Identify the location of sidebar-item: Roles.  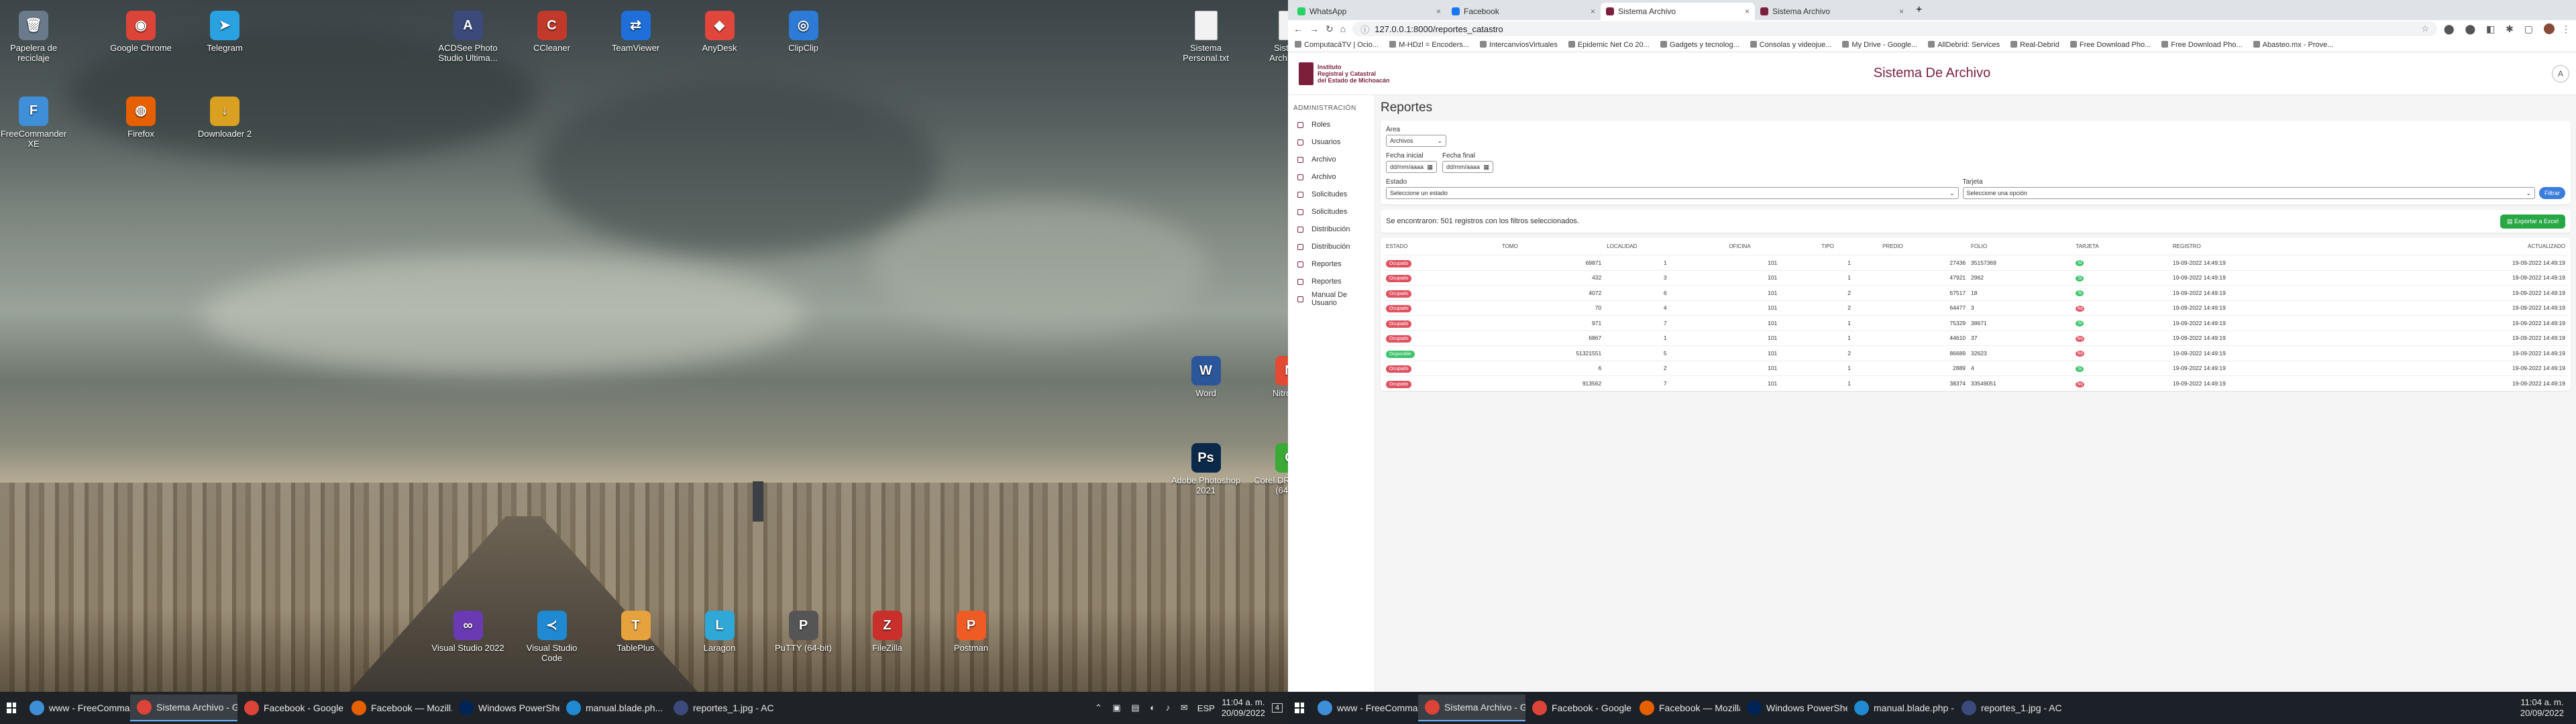
(1331, 124).